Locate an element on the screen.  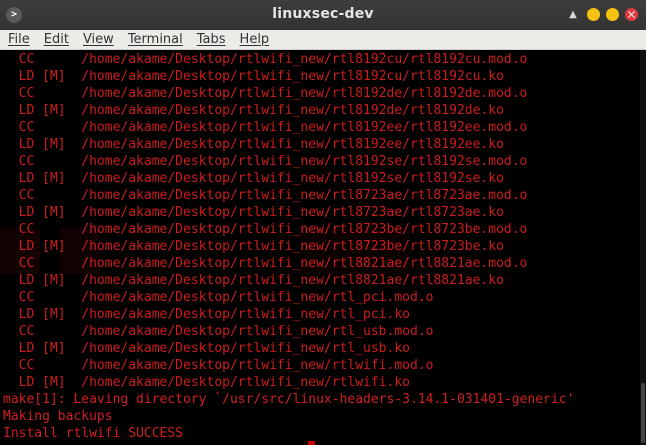
scrollbar-thumb is located at coordinates (643, 413).